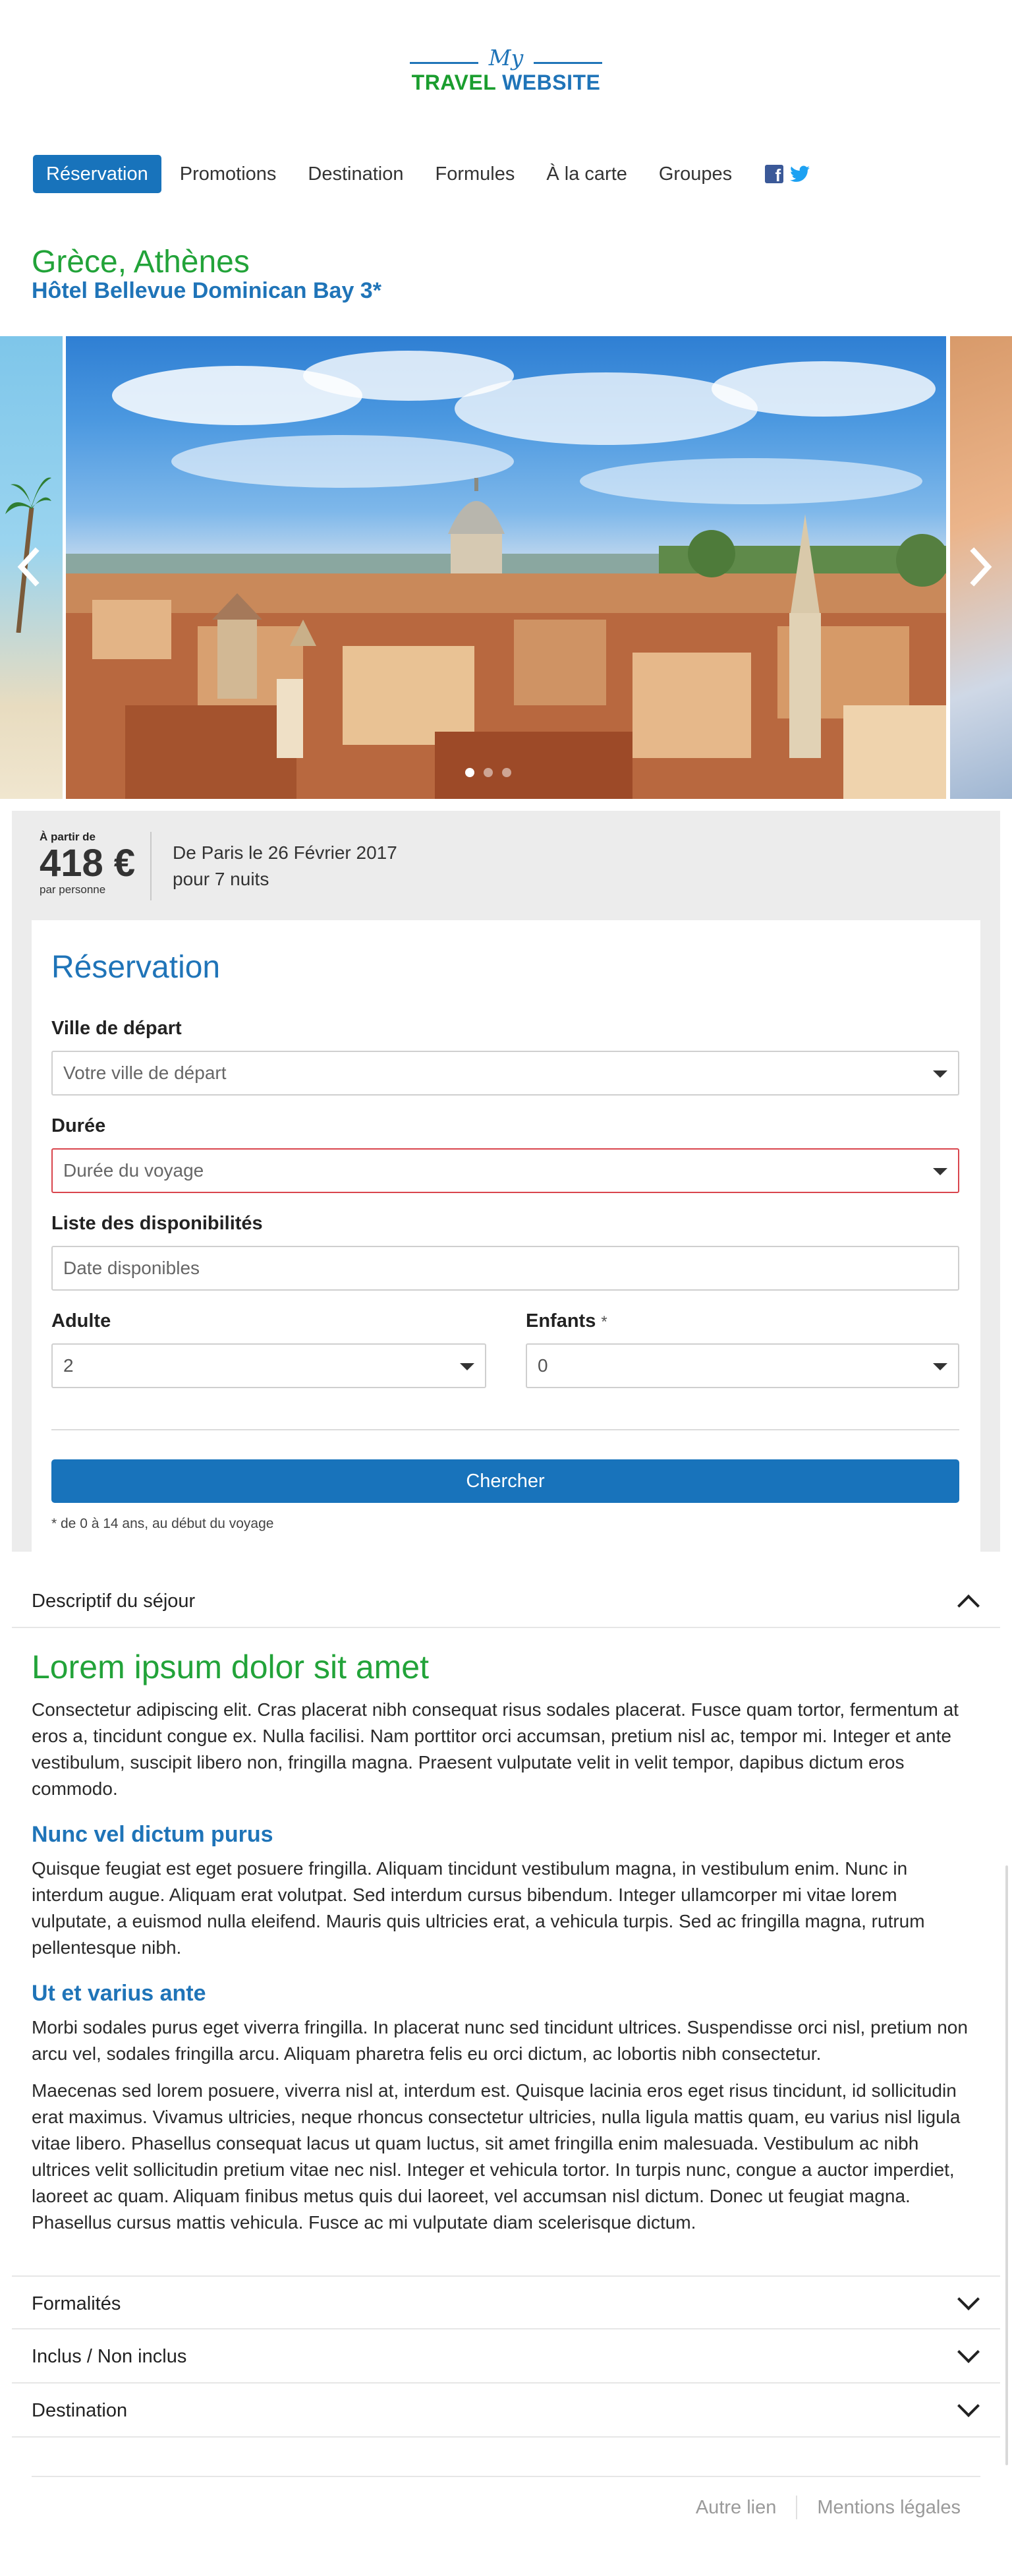 The image size is (1012, 2576). What do you see at coordinates (119, 1994) in the screenshot?
I see `content-subheading: Ut et varius ante` at bounding box center [119, 1994].